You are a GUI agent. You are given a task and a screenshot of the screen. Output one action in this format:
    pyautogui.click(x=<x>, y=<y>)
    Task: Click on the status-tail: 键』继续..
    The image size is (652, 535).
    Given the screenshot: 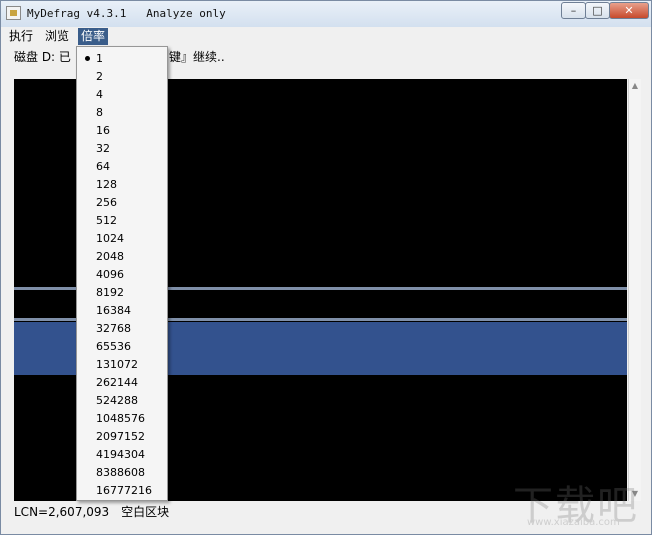 What is the action you would take?
    pyautogui.click(x=197, y=57)
    